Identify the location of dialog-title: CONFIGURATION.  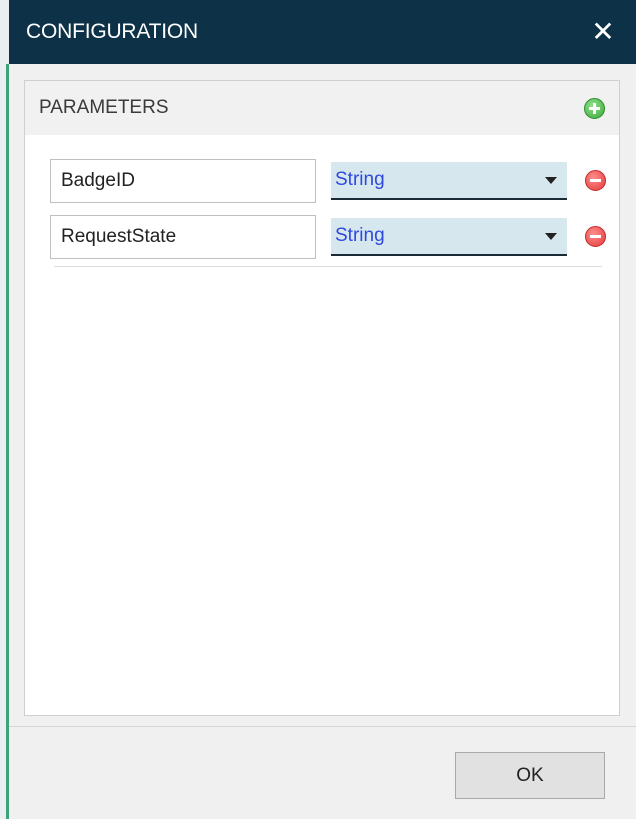
(112, 31).